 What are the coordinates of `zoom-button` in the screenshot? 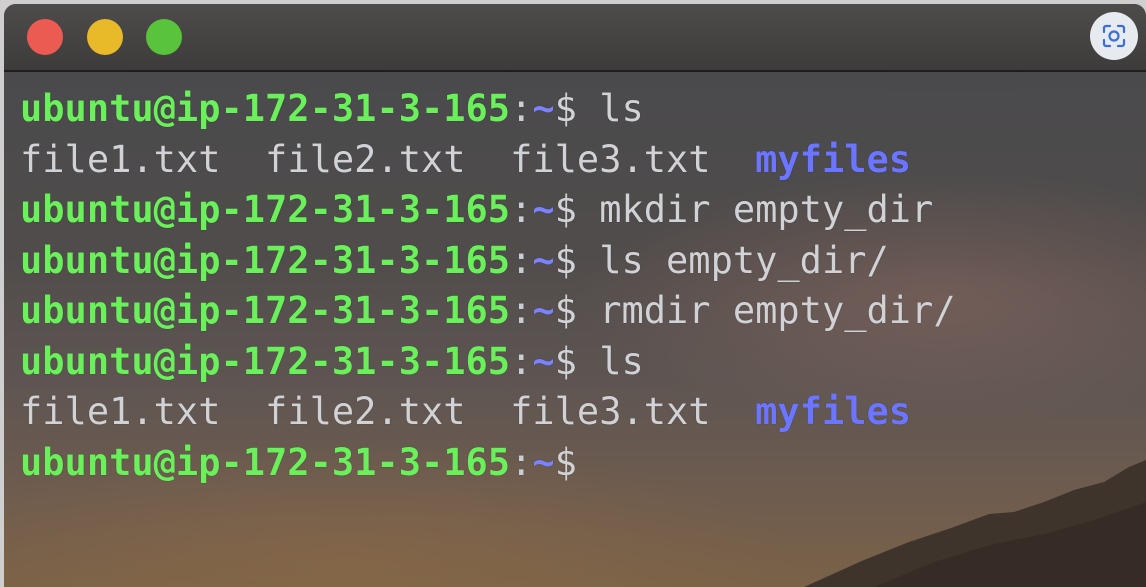 It's located at (164, 37).